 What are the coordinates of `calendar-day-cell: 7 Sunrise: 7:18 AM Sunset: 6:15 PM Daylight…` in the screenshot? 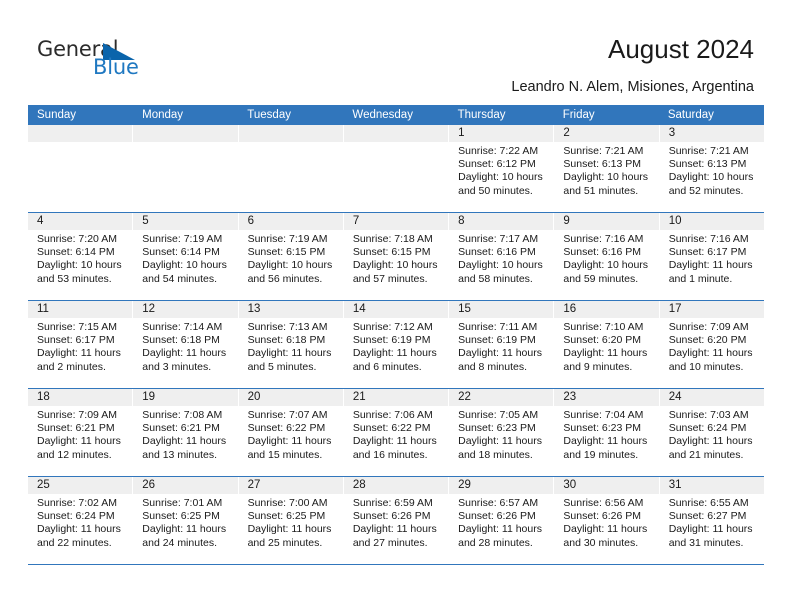 It's located at (396, 256).